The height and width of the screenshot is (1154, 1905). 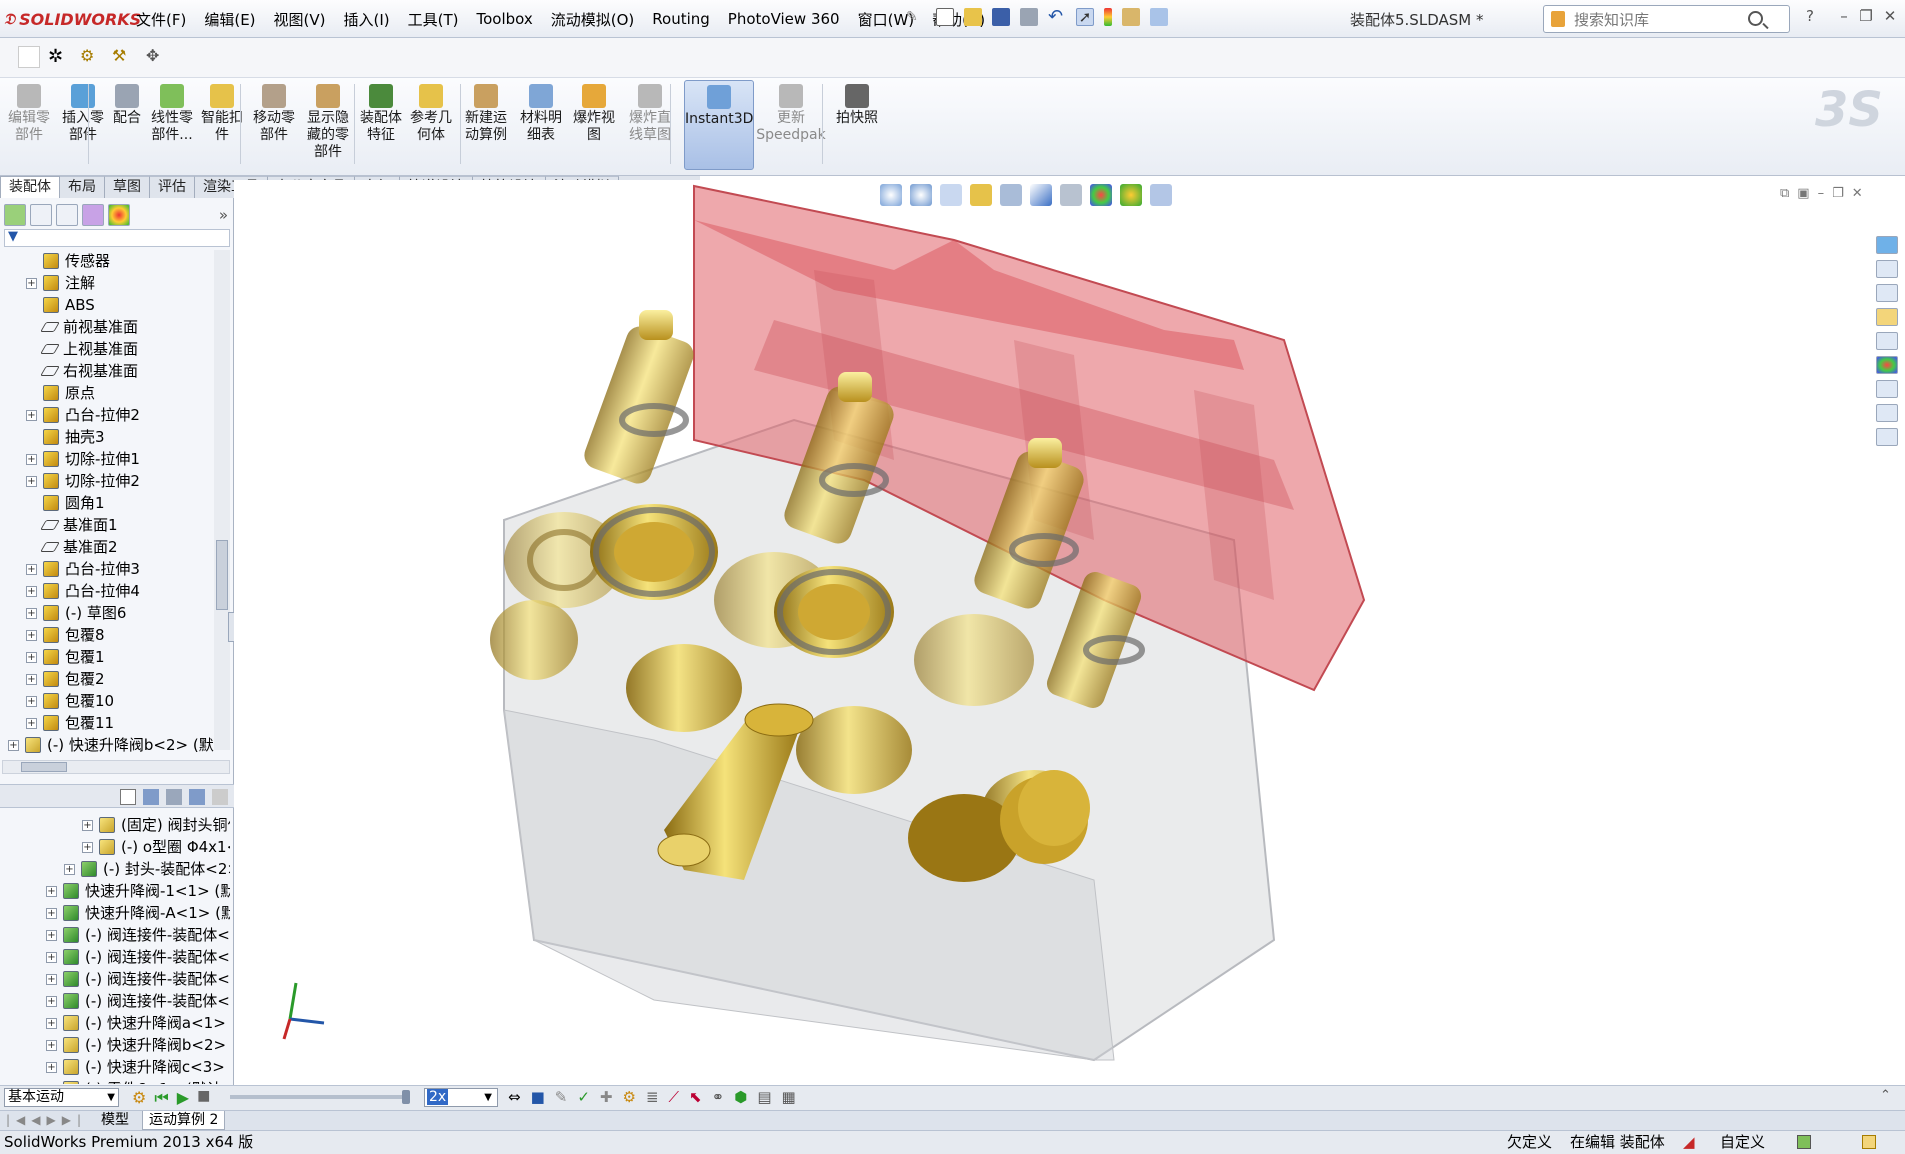 What do you see at coordinates (681, 19) in the screenshot?
I see `menu-item: Routing` at bounding box center [681, 19].